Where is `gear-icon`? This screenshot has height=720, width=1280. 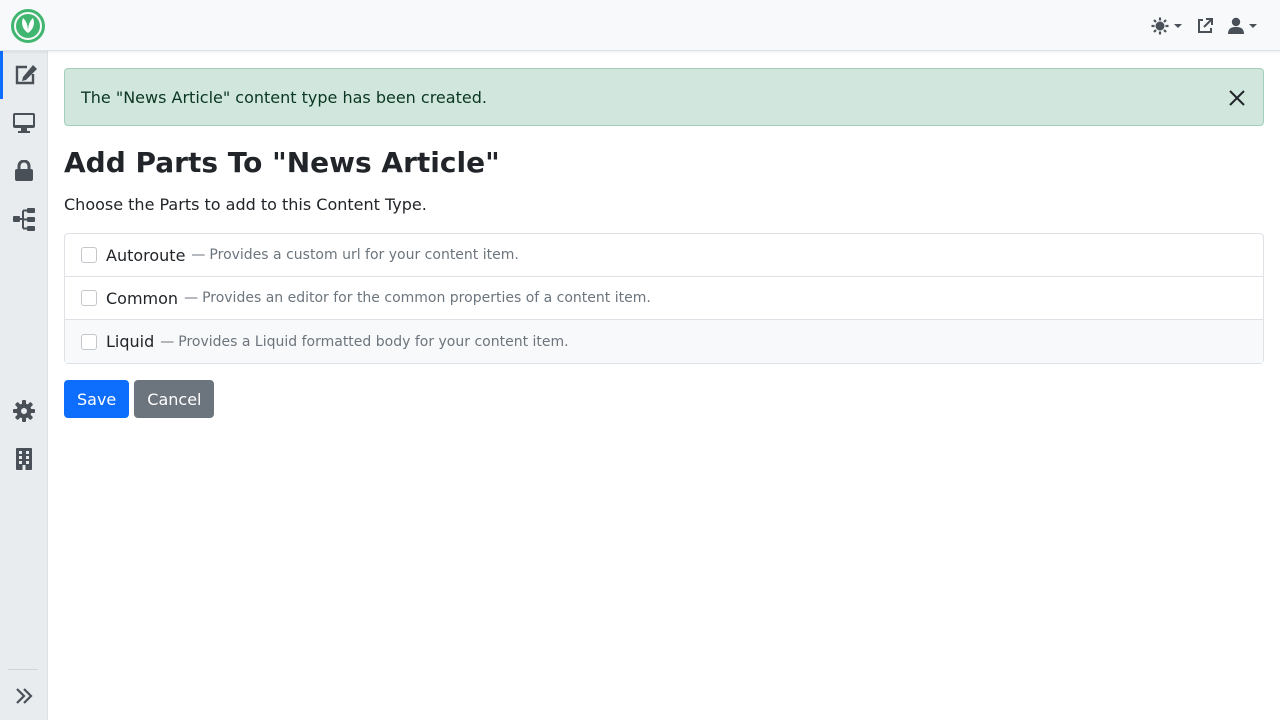 gear-icon is located at coordinates (24, 411).